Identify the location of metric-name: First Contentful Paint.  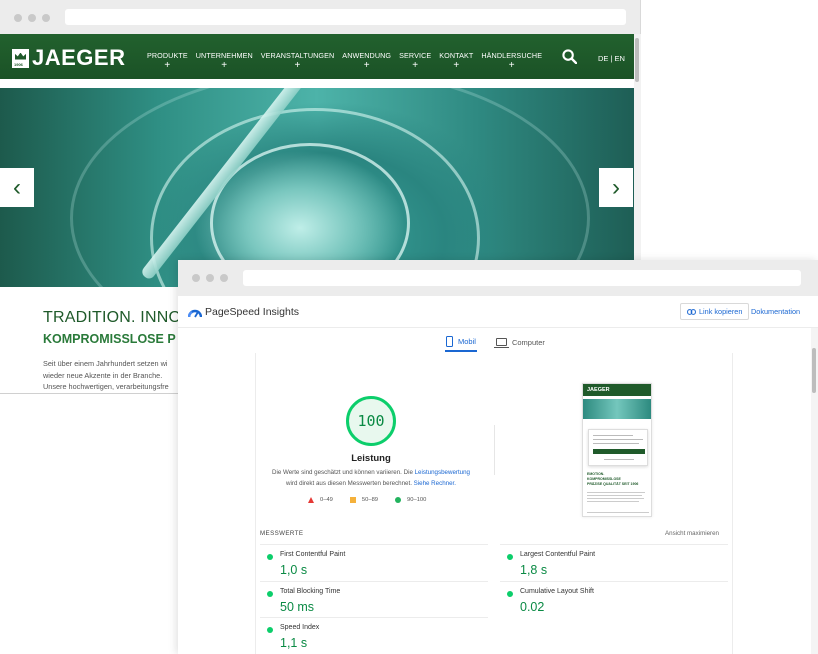
(313, 554).